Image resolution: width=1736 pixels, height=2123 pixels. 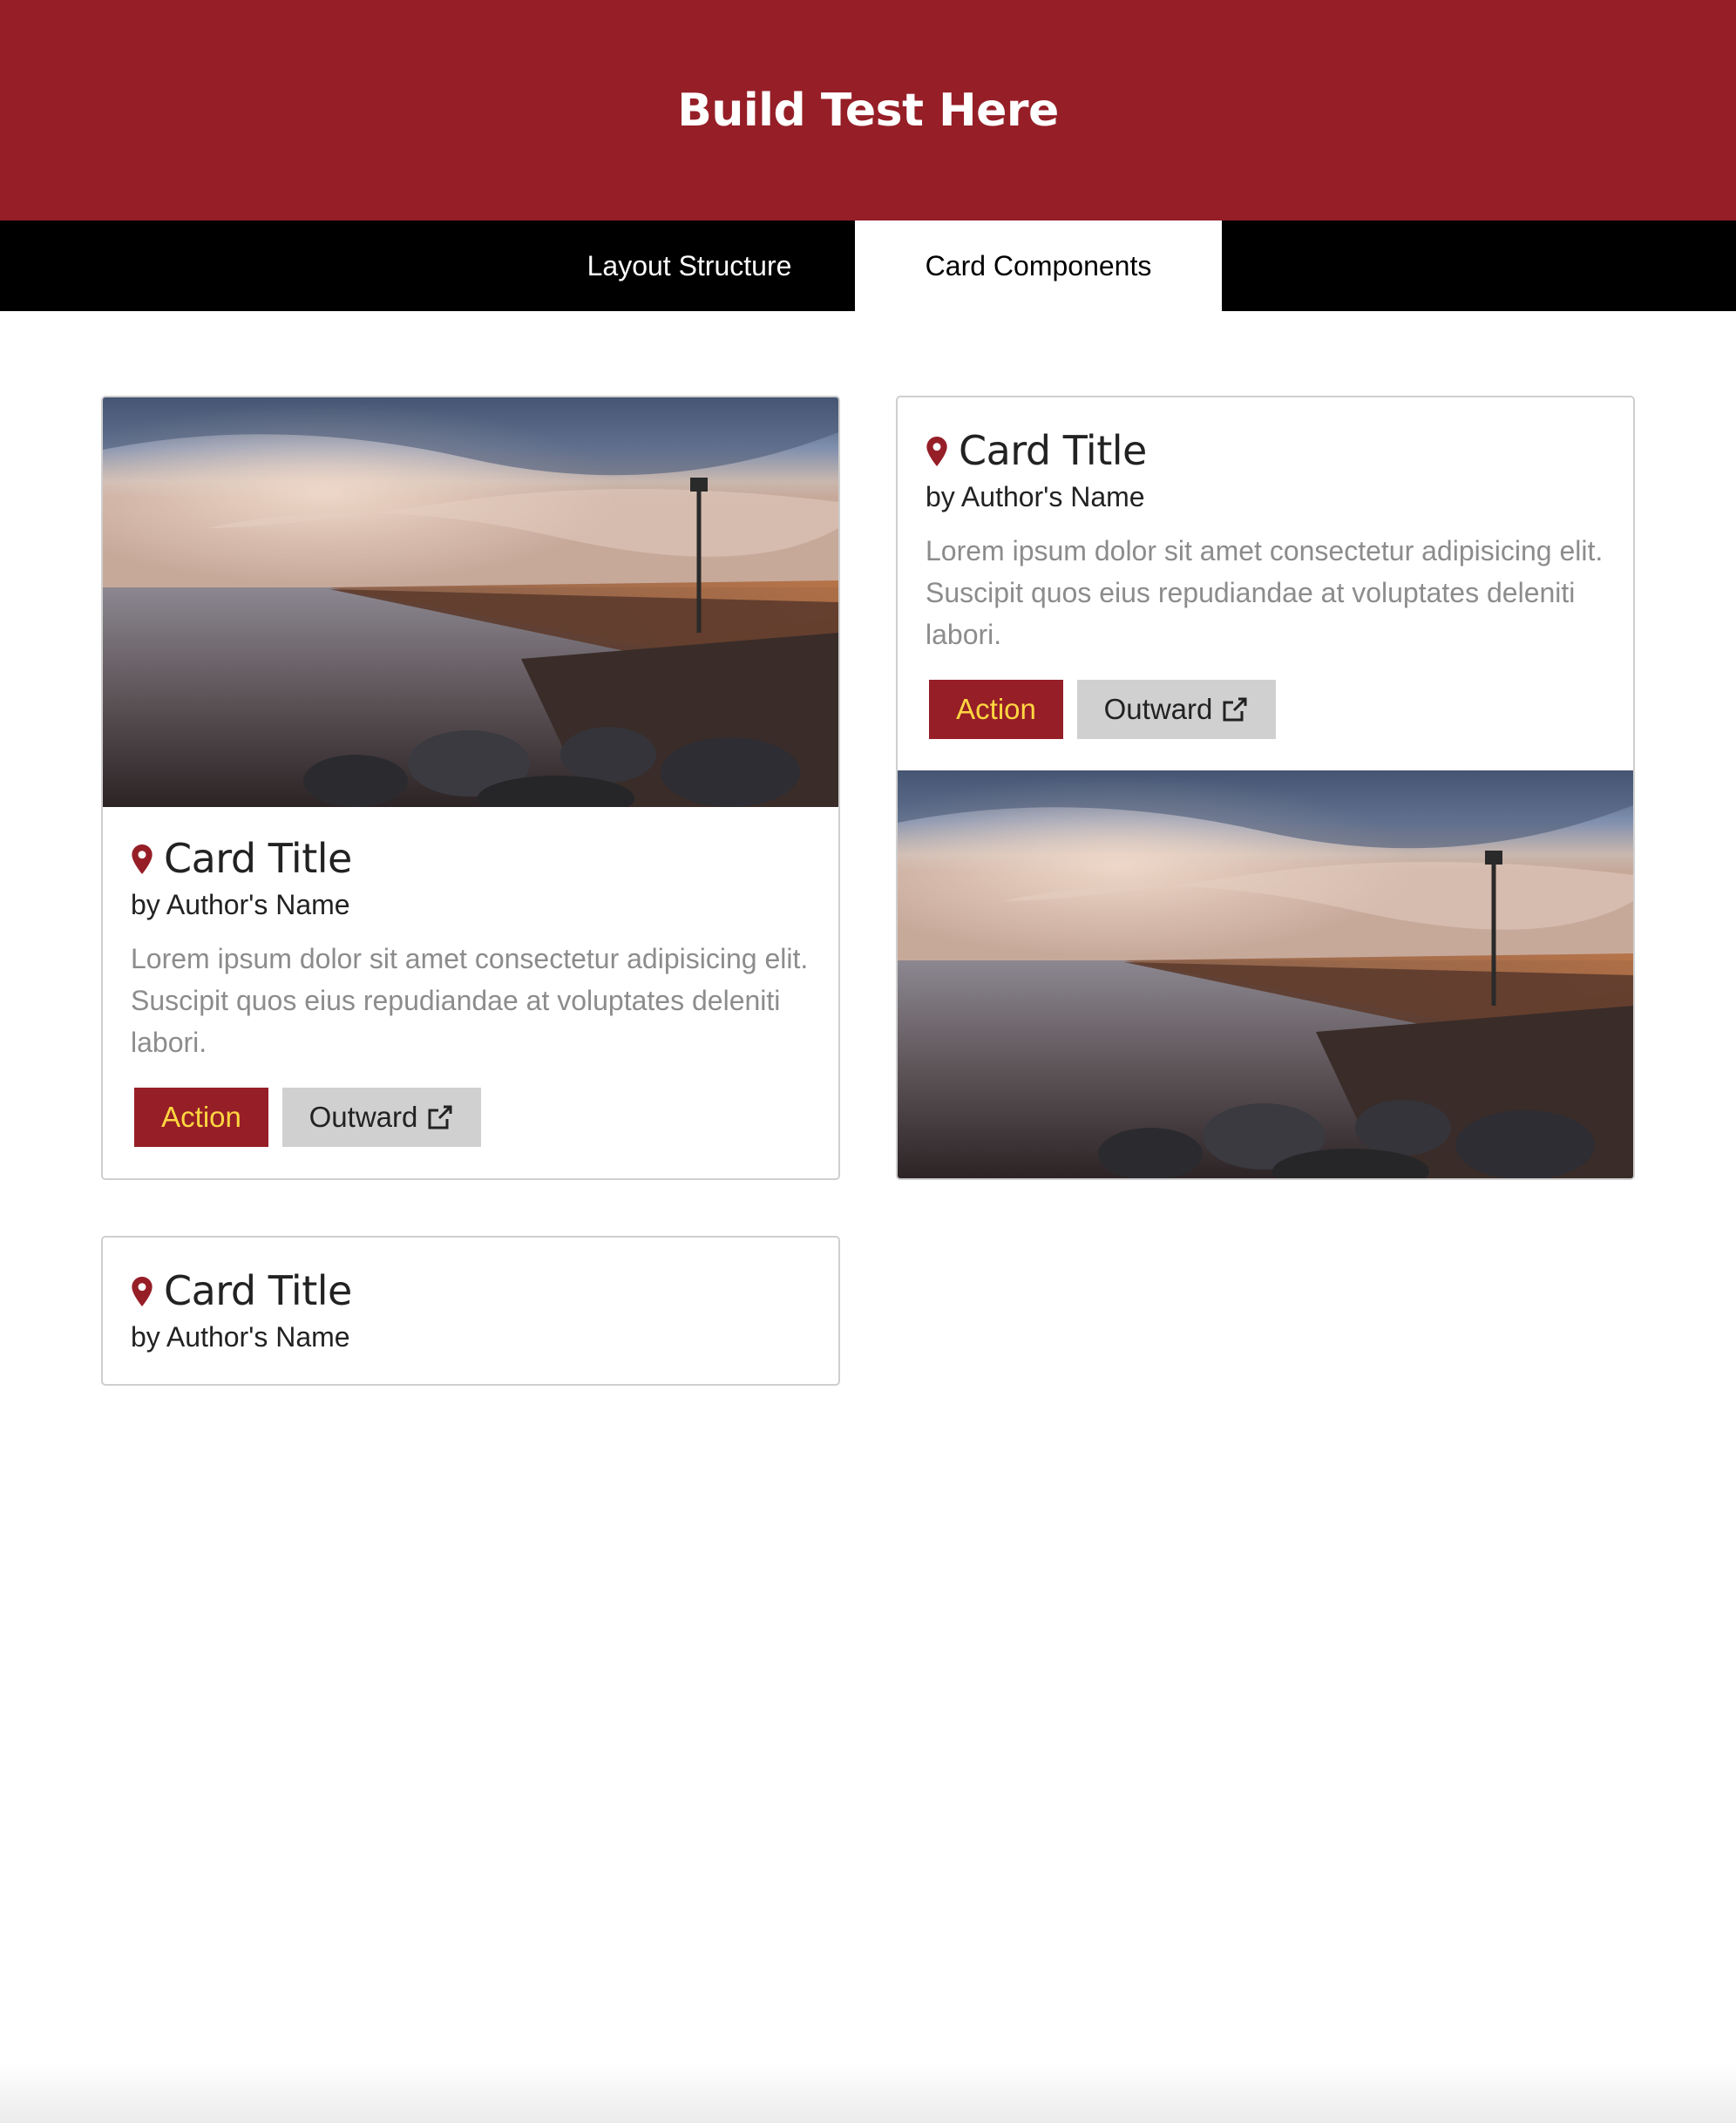 I want to click on main-nav: Layout Structure Card Components, so click(x=868, y=265).